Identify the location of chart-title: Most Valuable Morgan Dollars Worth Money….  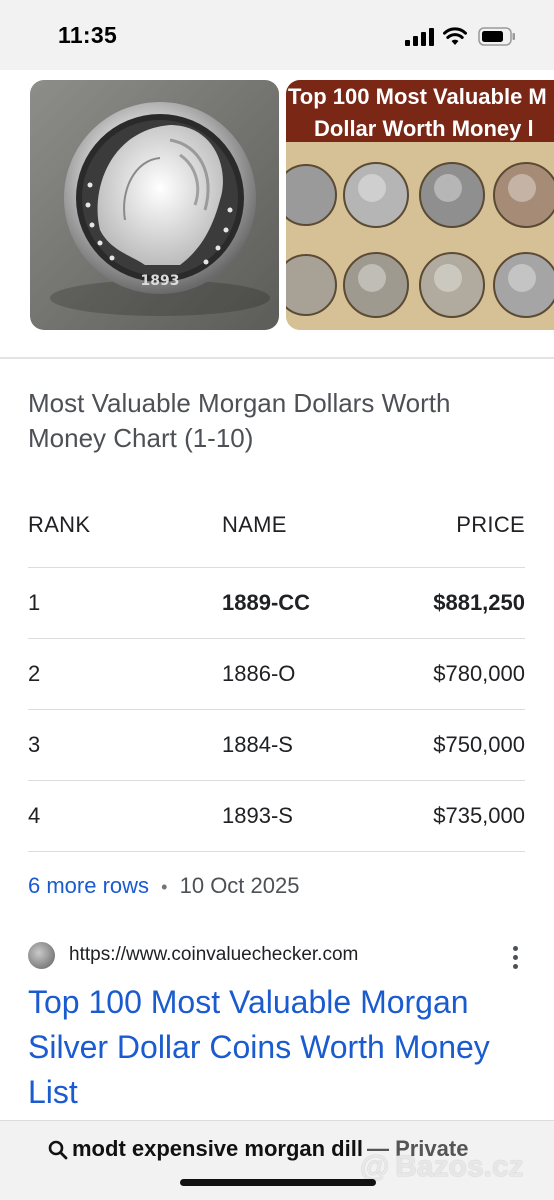
(239, 420).